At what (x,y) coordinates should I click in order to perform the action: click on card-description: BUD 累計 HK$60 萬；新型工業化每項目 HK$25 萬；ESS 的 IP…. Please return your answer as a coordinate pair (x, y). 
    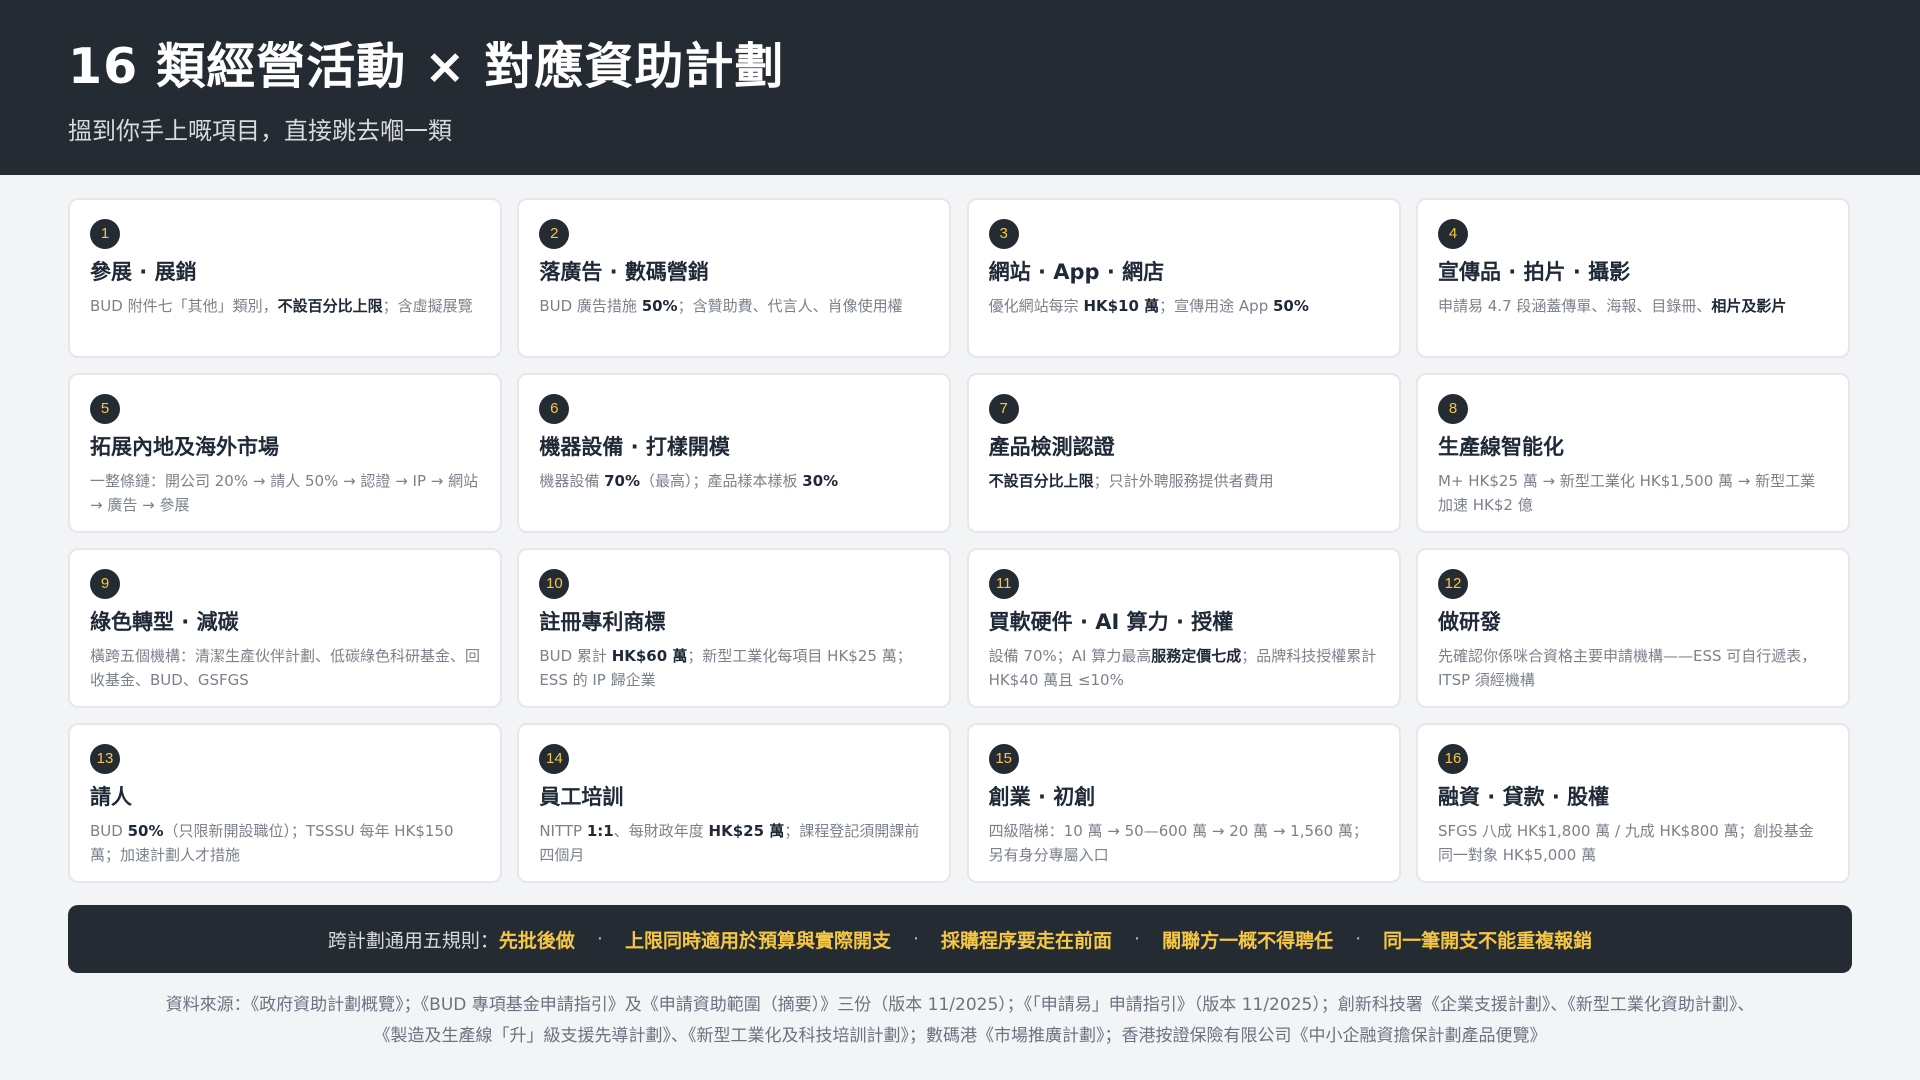
    Looking at the image, I should click on (734, 668).